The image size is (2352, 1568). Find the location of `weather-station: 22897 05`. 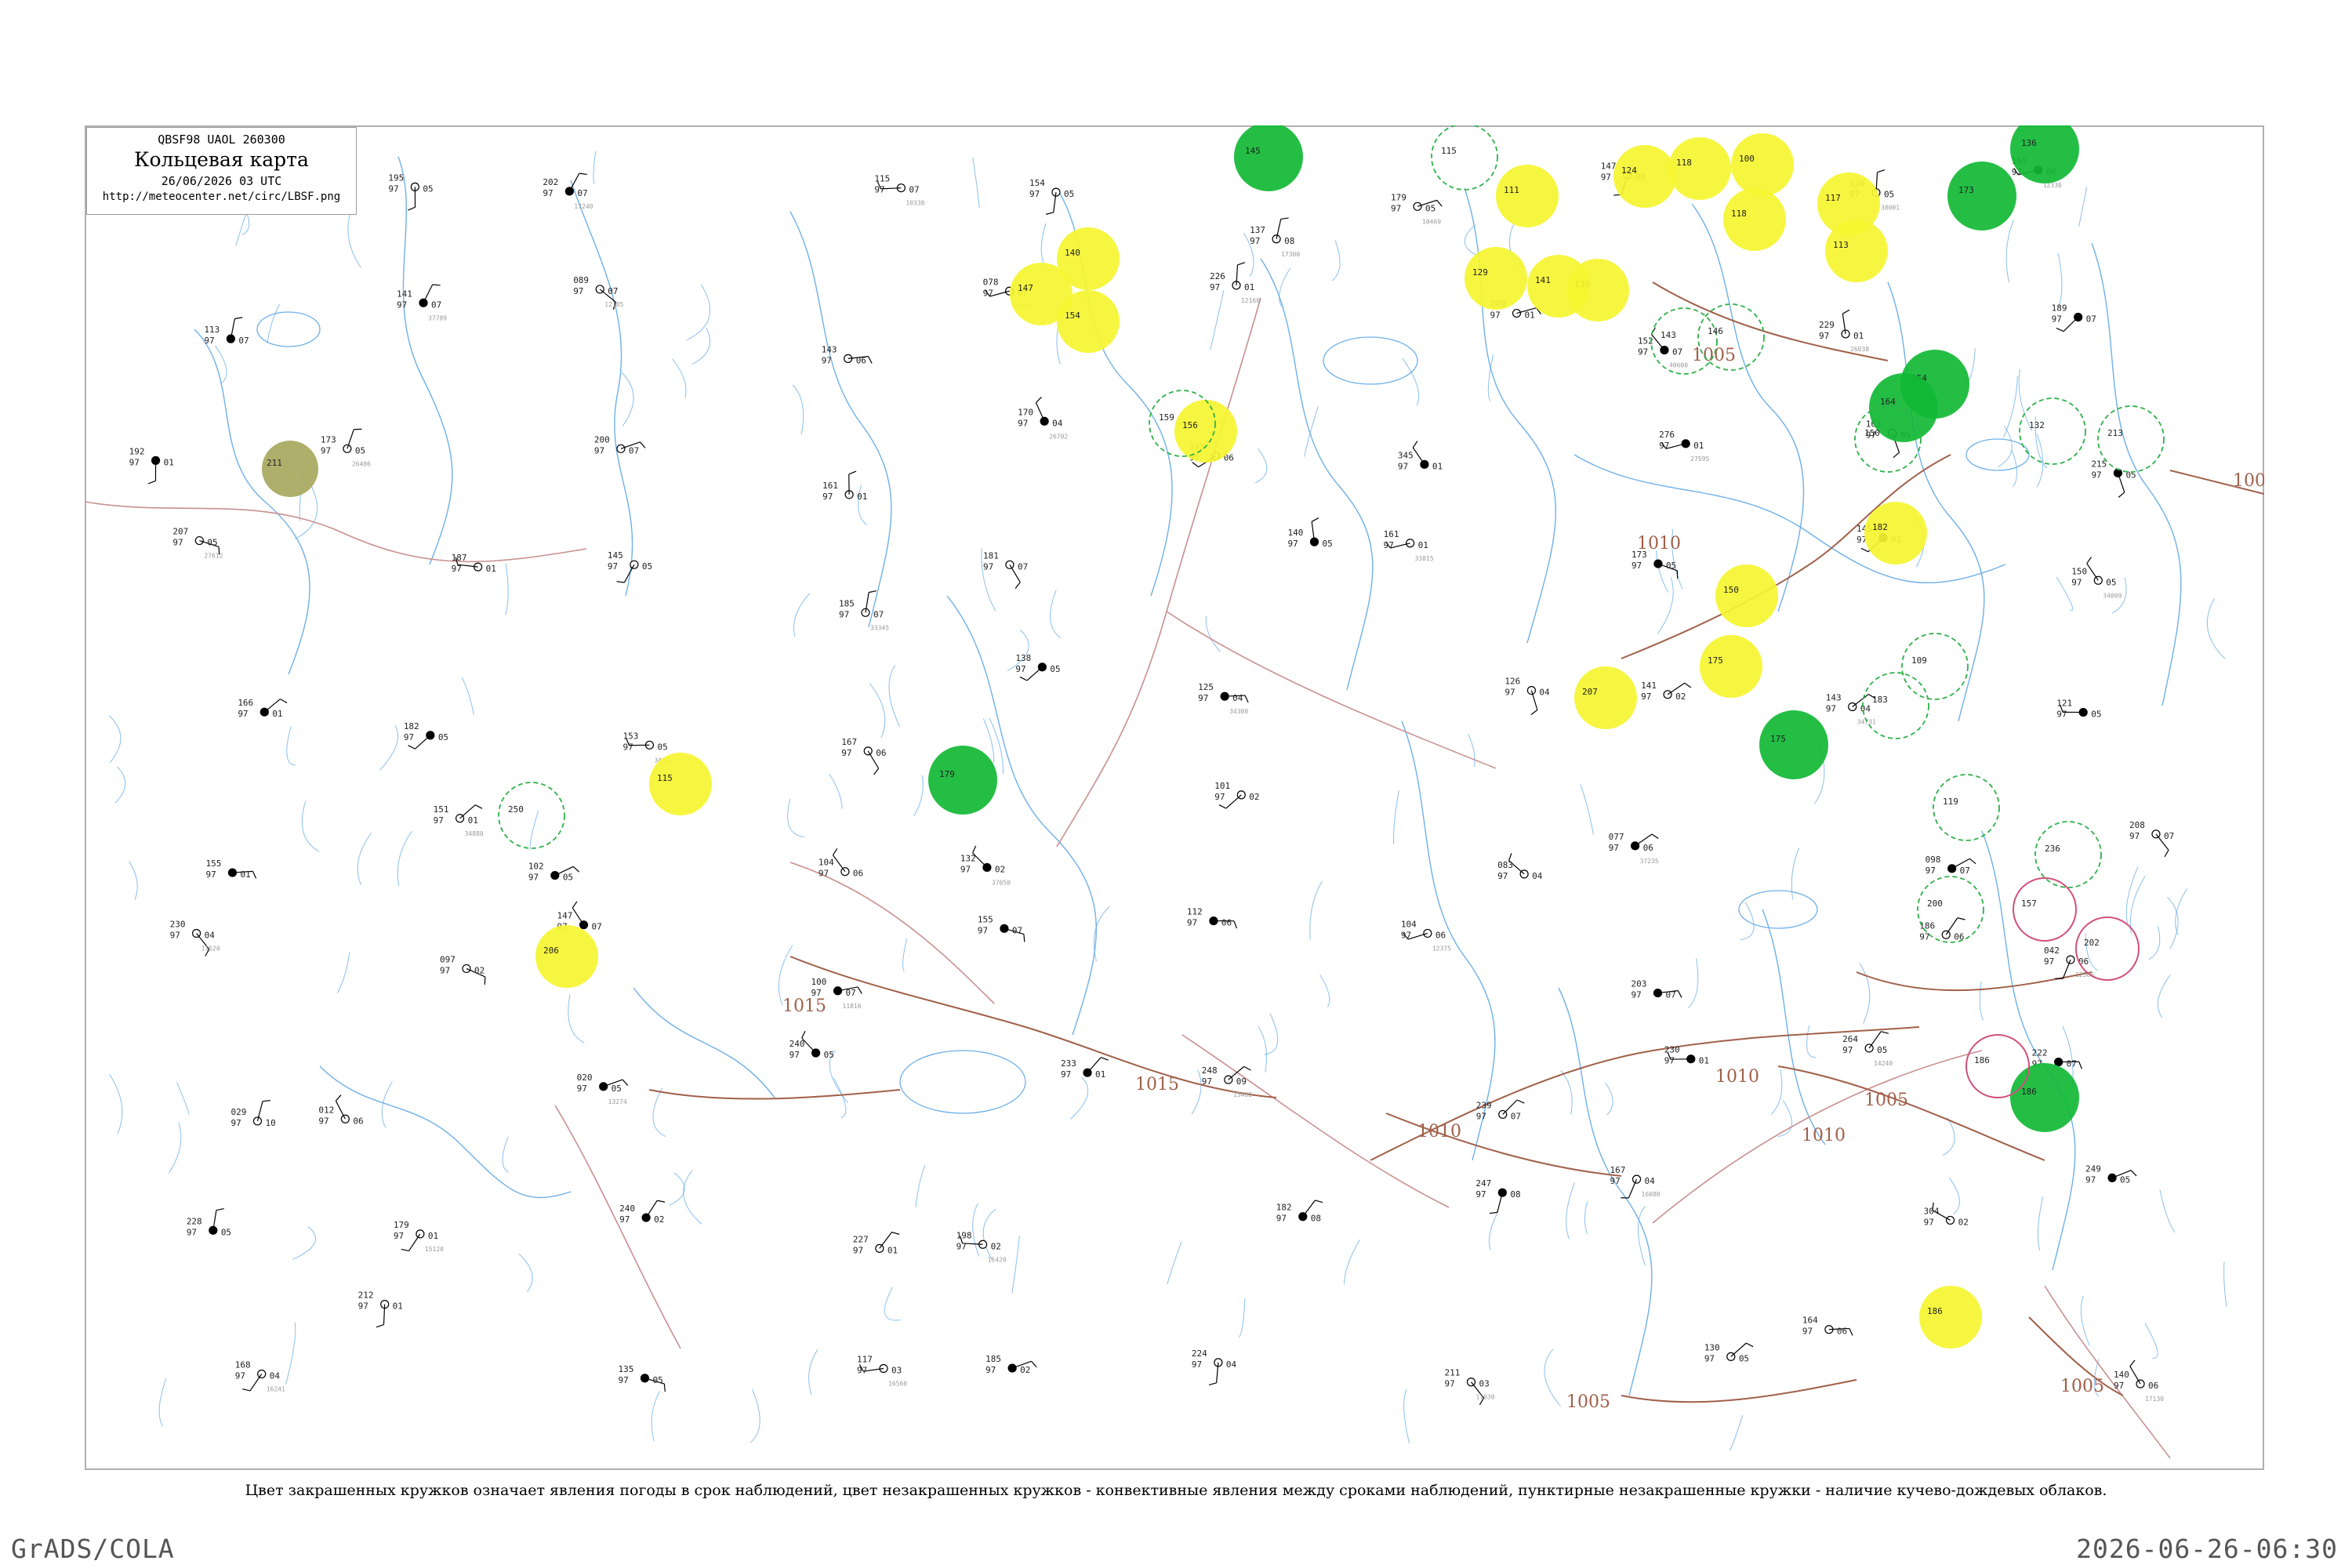

weather-station: 22897 05 is located at coordinates (209, 1222).